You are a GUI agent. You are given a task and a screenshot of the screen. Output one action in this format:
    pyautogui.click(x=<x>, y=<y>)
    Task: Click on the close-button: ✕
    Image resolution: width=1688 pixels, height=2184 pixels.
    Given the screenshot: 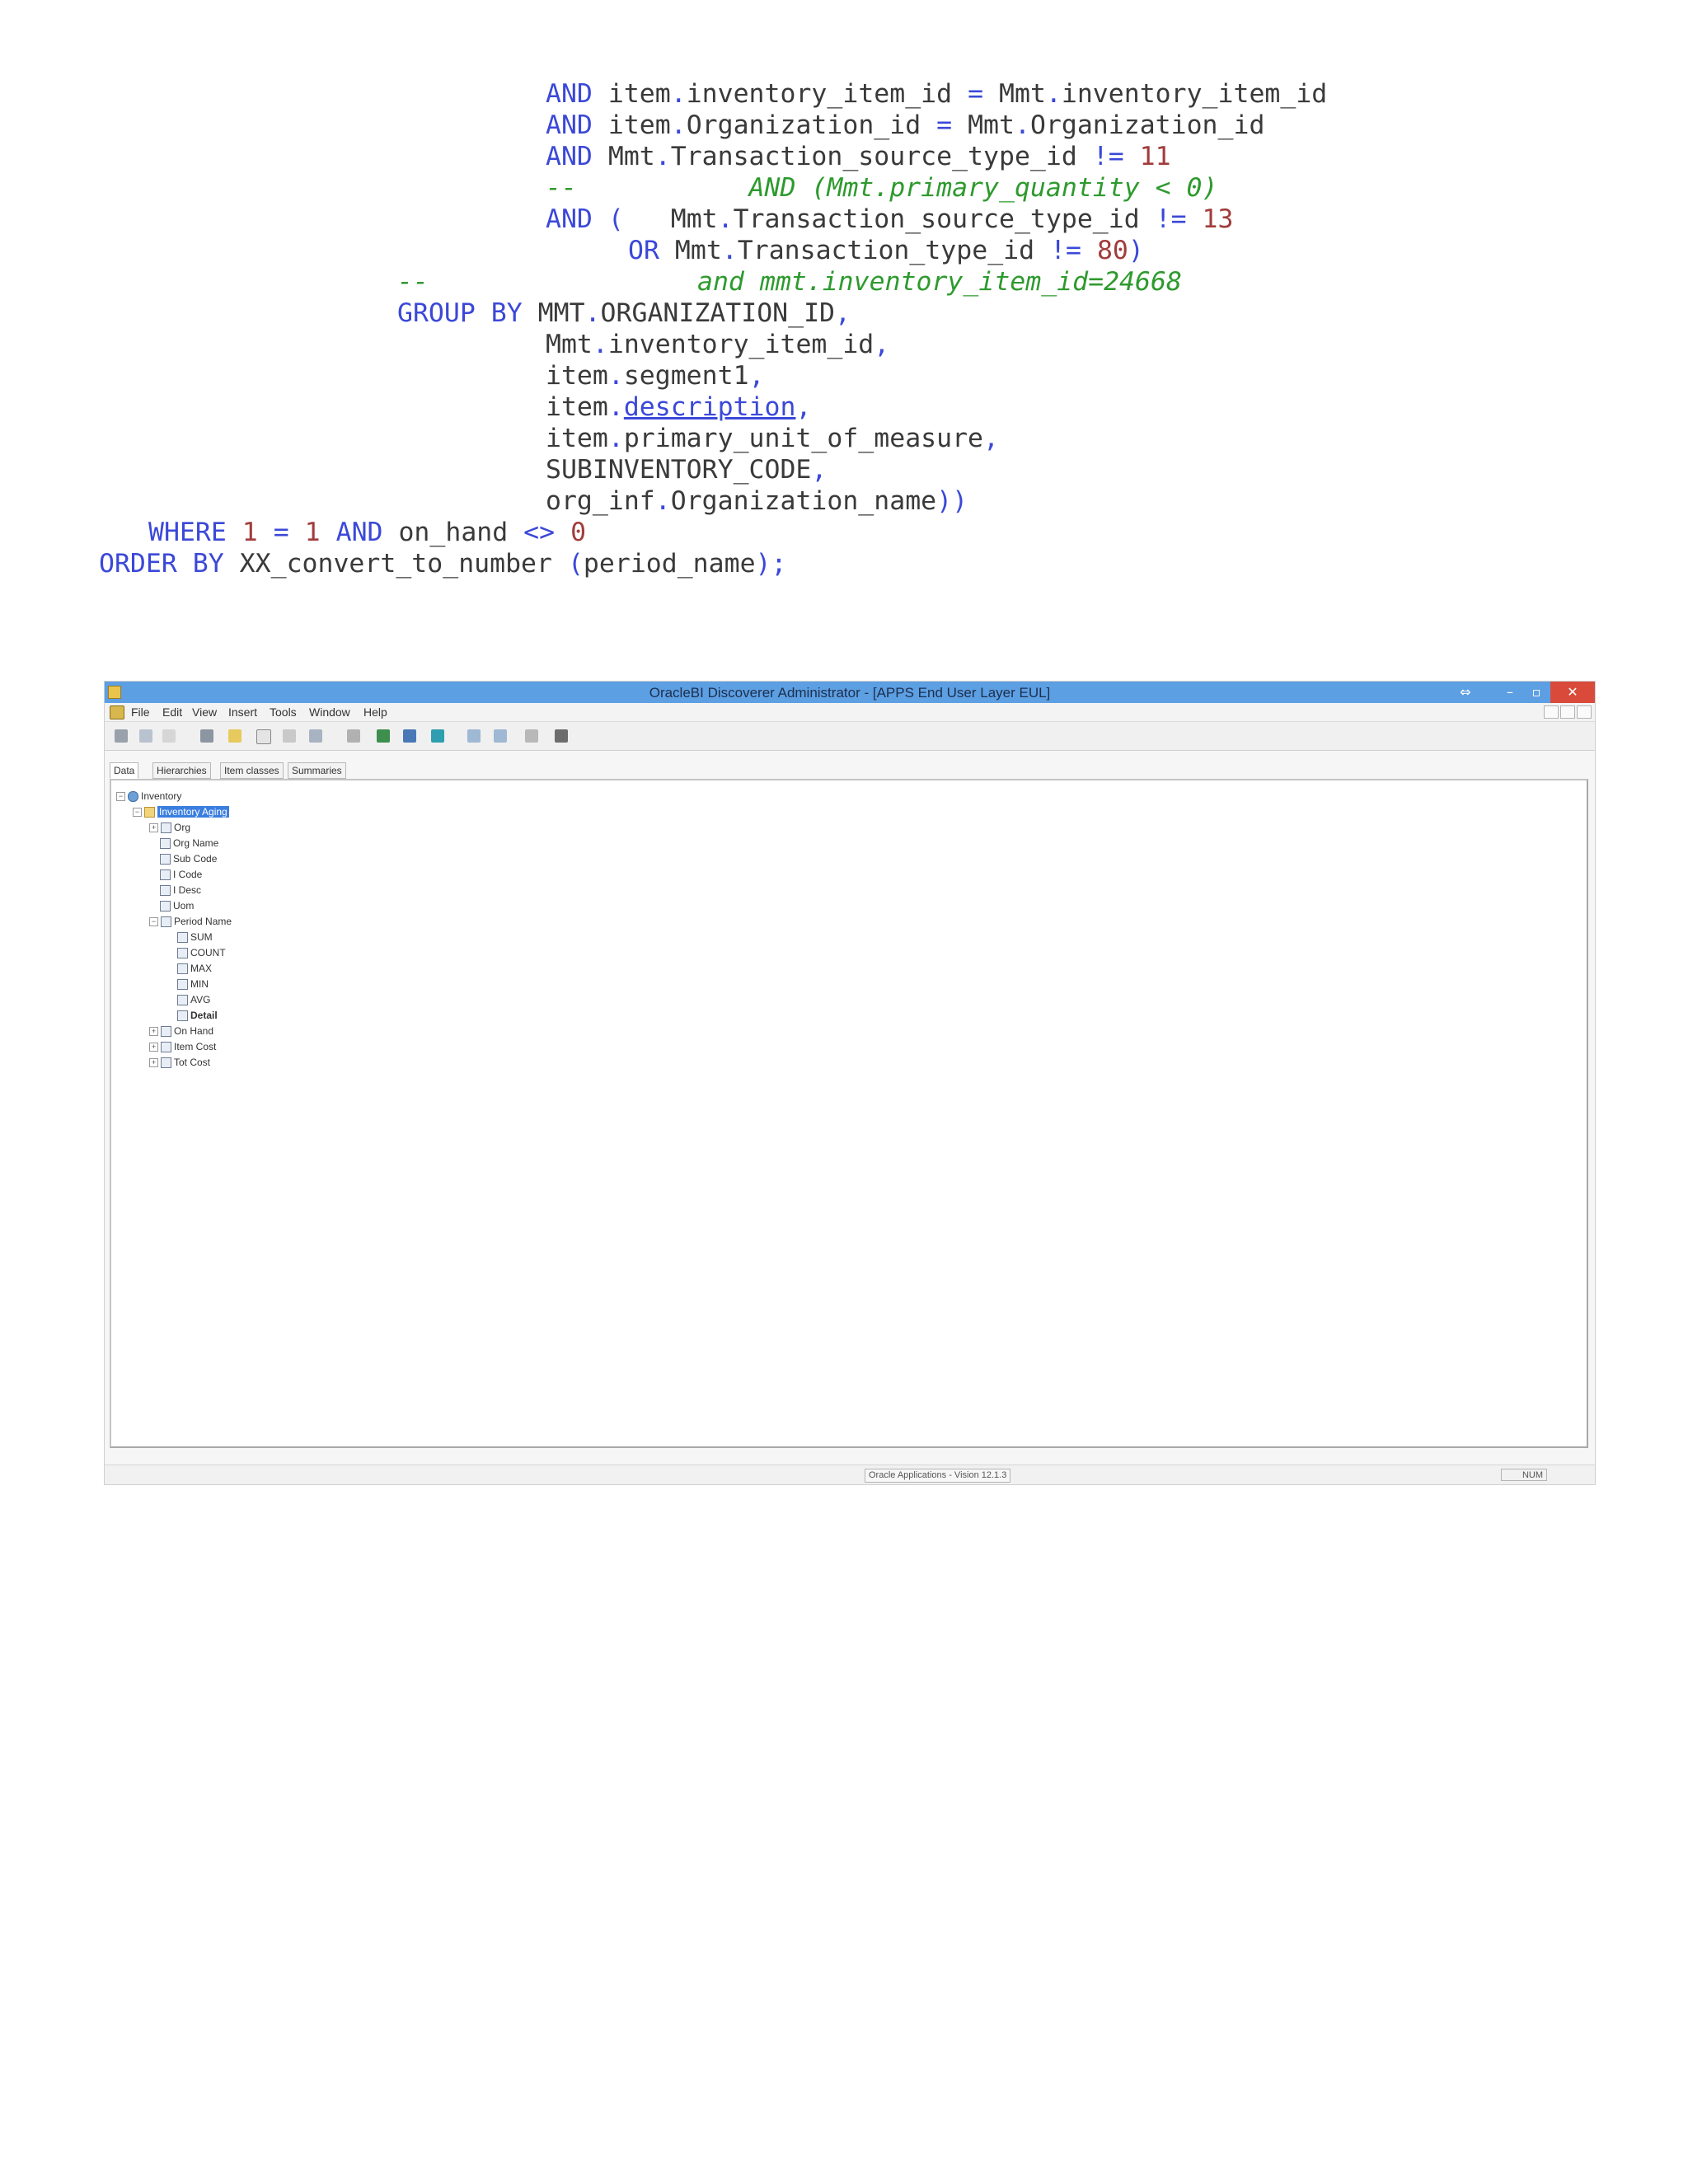 What is the action you would take?
    pyautogui.click(x=1572, y=692)
    